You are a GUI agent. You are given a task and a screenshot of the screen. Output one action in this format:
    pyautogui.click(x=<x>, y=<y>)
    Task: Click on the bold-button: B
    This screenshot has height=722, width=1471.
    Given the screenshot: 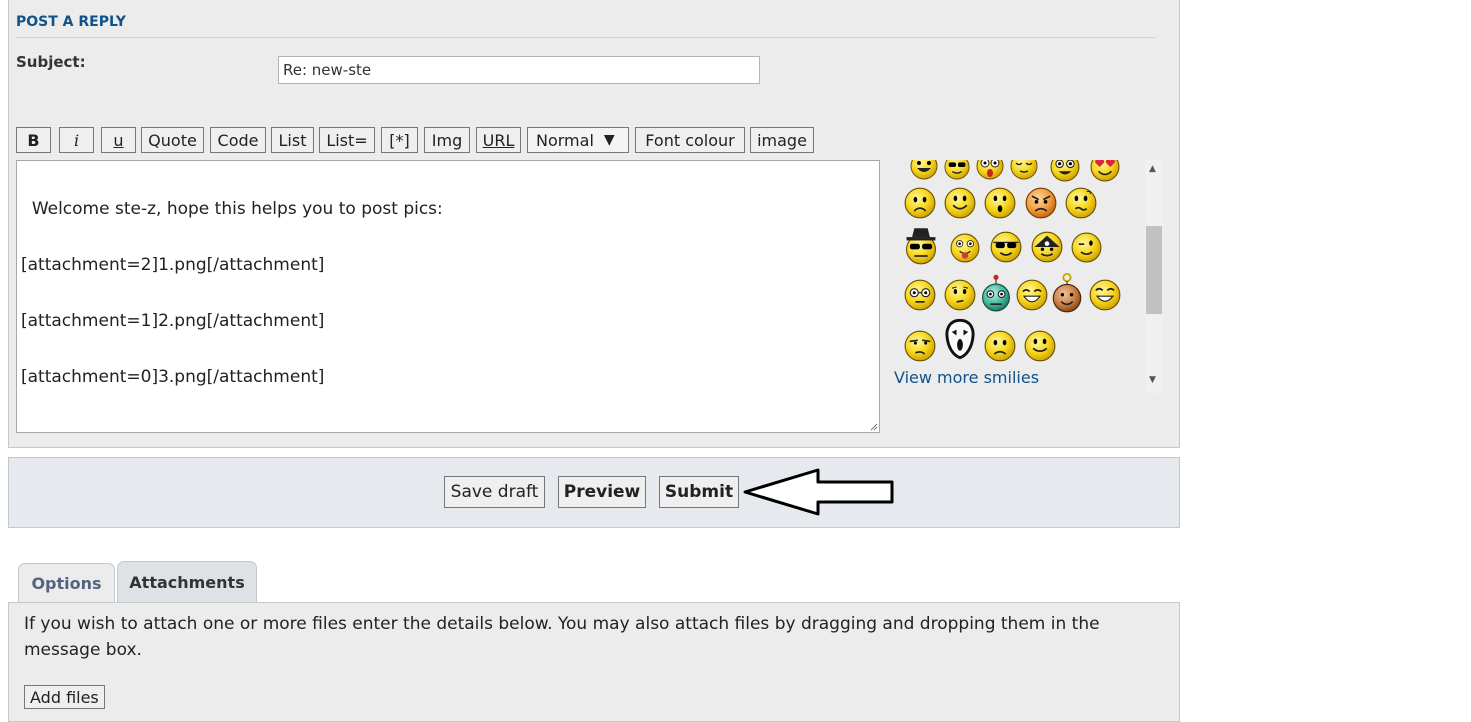 What is the action you would take?
    pyautogui.click(x=33, y=140)
    